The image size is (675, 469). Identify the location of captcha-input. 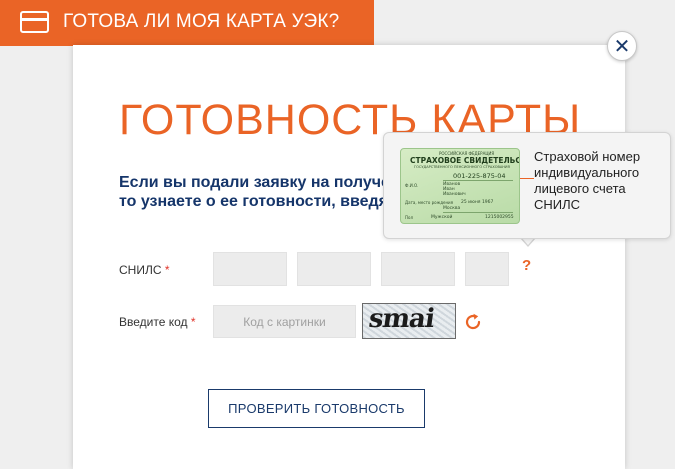
(284, 321).